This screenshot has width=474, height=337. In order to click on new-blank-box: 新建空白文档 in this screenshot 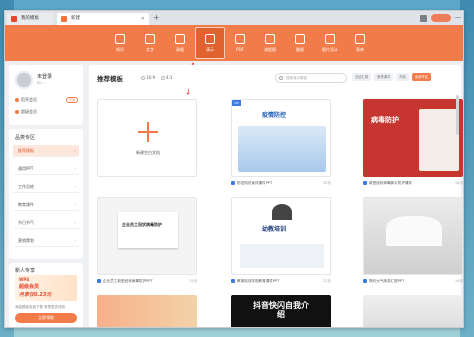, I will do `click(147, 138)`.